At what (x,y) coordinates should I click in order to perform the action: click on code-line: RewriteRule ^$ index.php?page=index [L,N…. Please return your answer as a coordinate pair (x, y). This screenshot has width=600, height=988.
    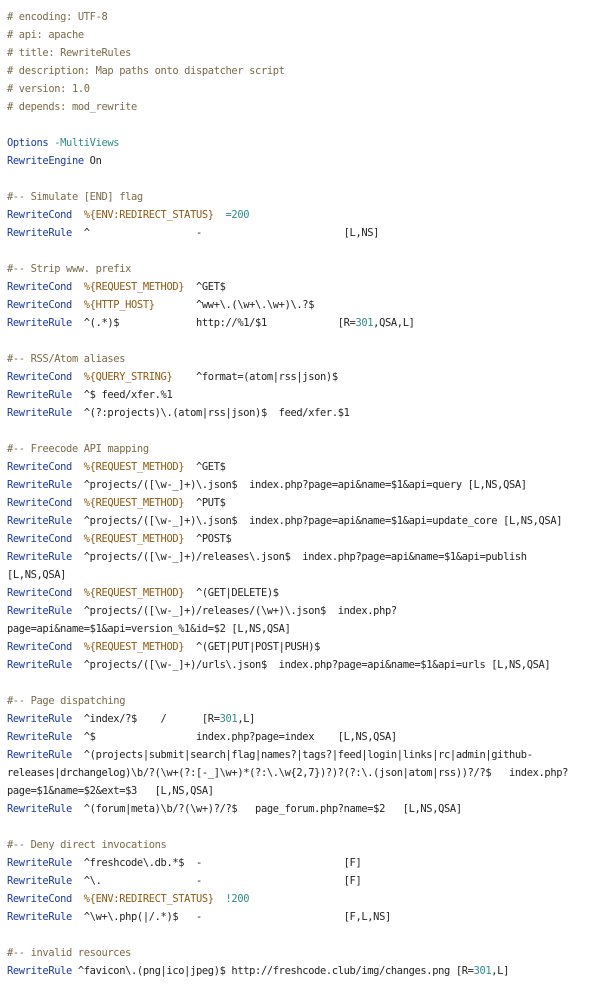
    Looking at the image, I should click on (301, 737).